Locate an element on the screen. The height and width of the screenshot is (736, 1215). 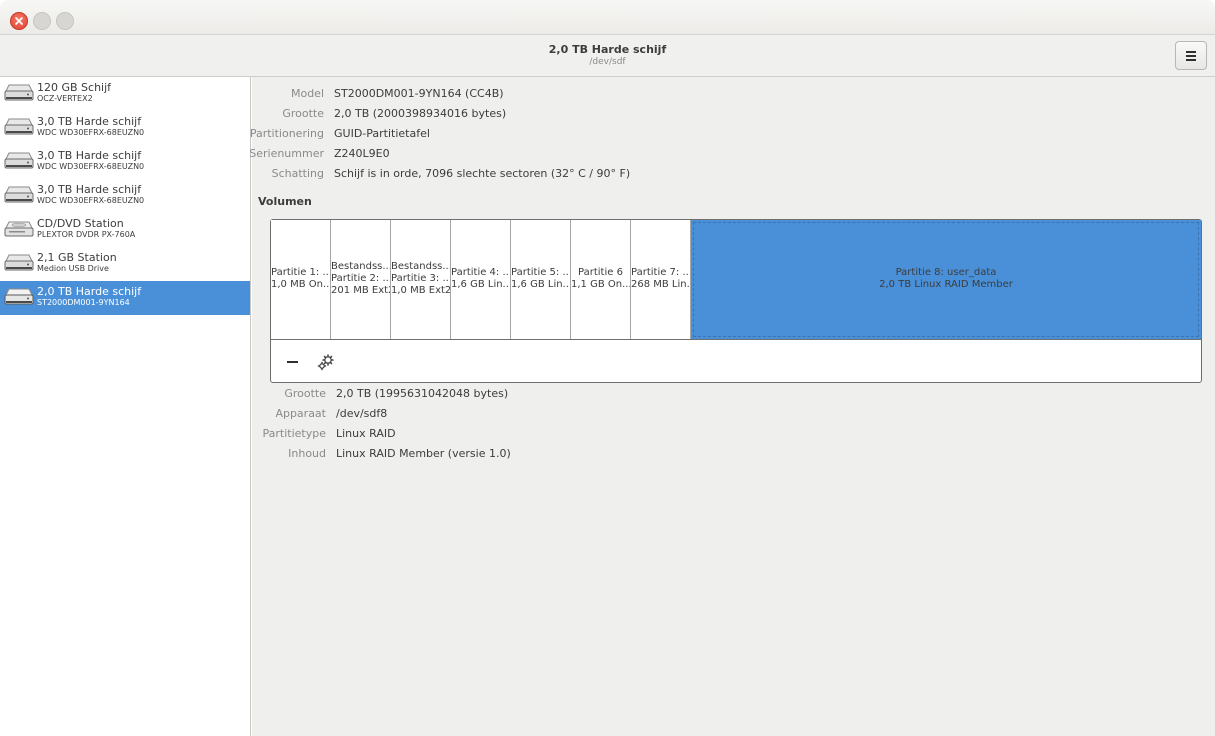
app-menu-button is located at coordinates (1191, 55).